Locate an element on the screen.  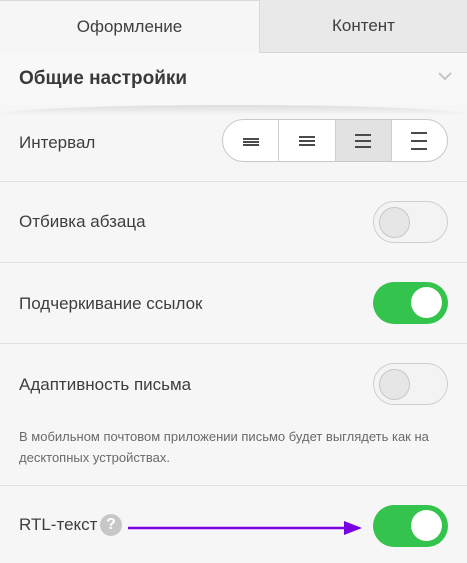
line-spacing-selector is located at coordinates (335, 140).